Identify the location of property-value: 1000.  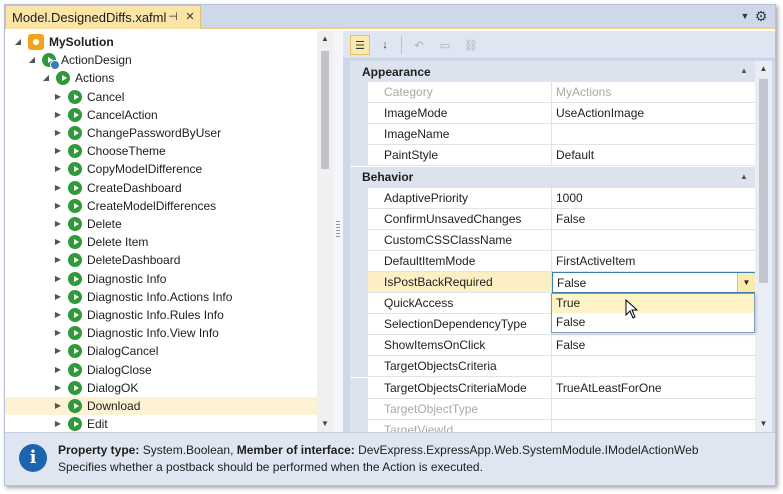
(653, 198).